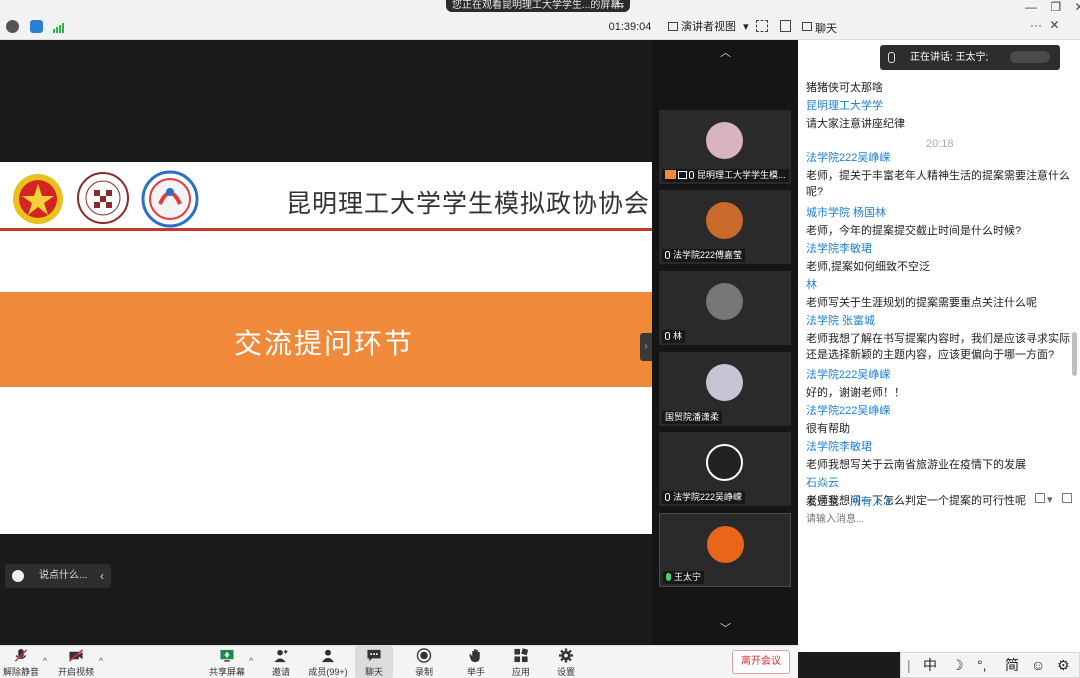 Image resolution: width=1080 pixels, height=678 pixels. Describe the element at coordinates (725, 52) in the screenshot. I see `gallery-up-arrow: ︿` at that location.